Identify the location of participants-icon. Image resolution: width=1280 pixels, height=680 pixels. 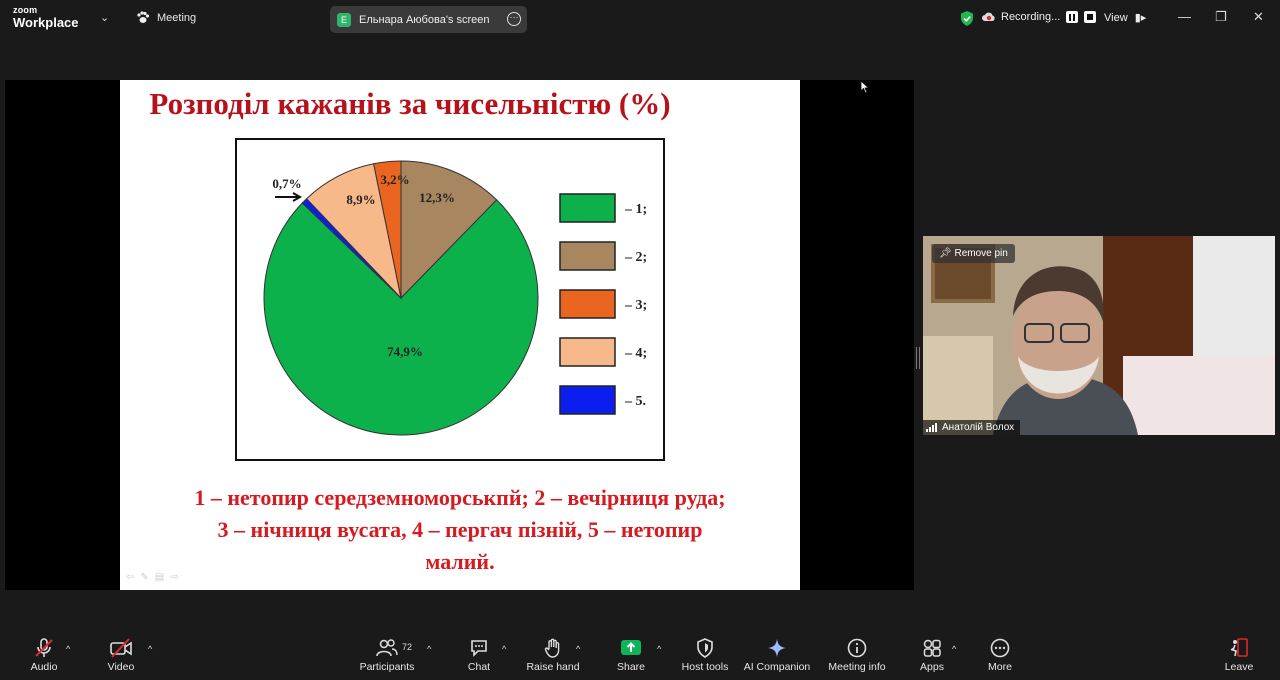
(387, 648).